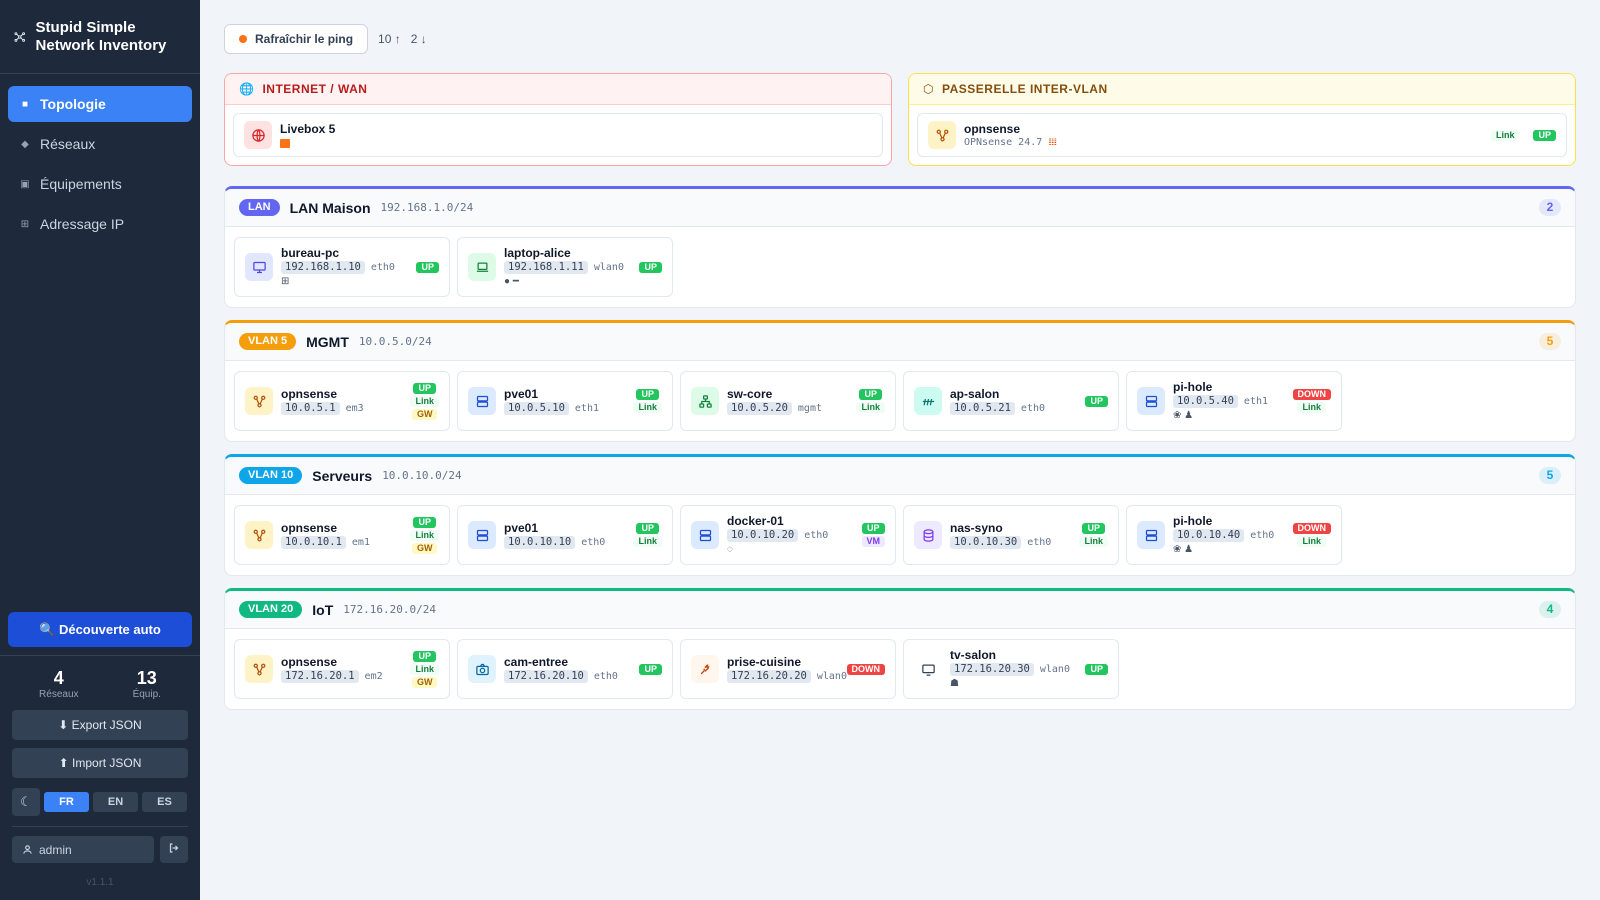 Image resolution: width=1600 pixels, height=900 pixels. What do you see at coordinates (58, 684) in the screenshot?
I see `stat-networks: 4 Réseaux` at bounding box center [58, 684].